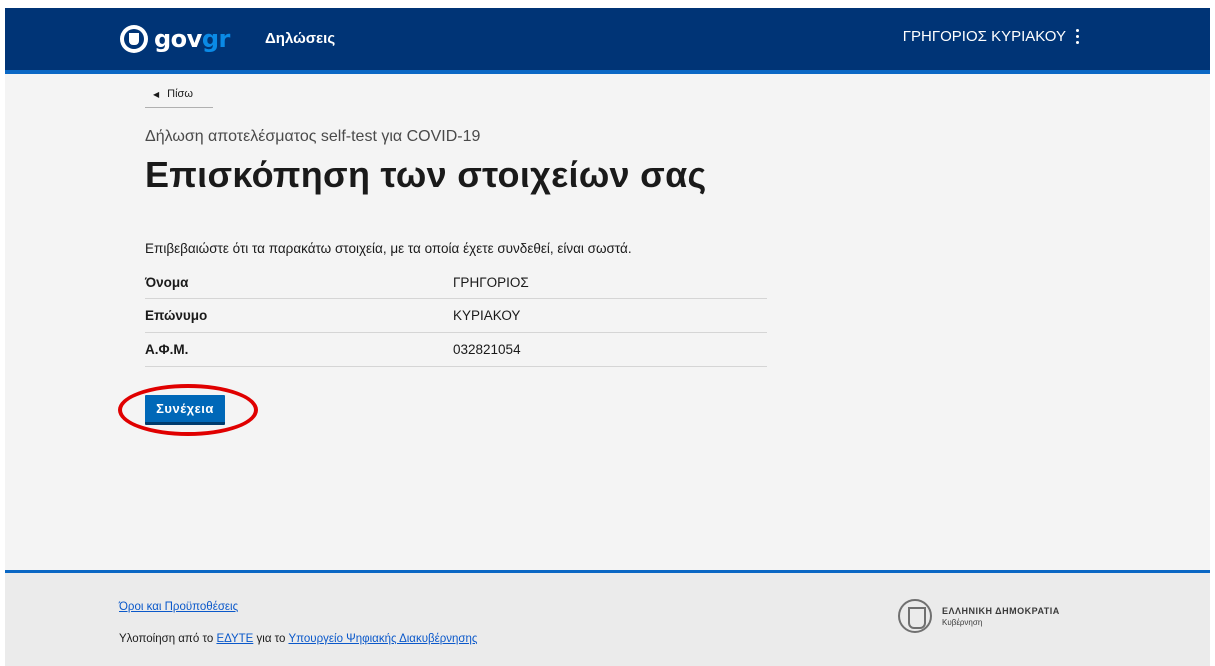  What do you see at coordinates (382, 639) in the screenshot?
I see `ministry-link: Υπουργείο Ψηφιακής Διακυβέρνησης` at bounding box center [382, 639].